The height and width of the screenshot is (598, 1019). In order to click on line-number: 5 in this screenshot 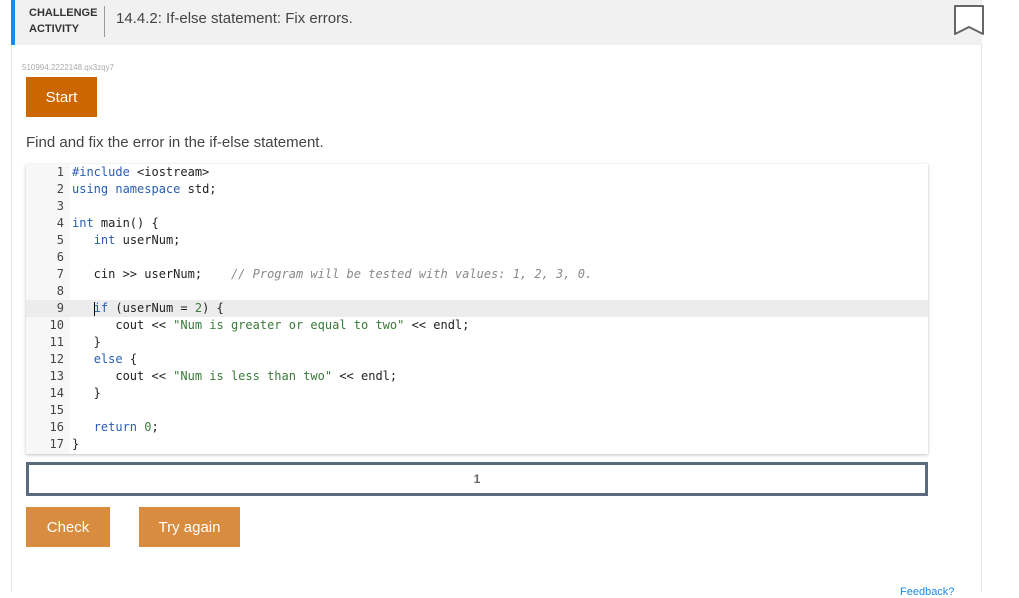, I will do `click(60, 240)`.